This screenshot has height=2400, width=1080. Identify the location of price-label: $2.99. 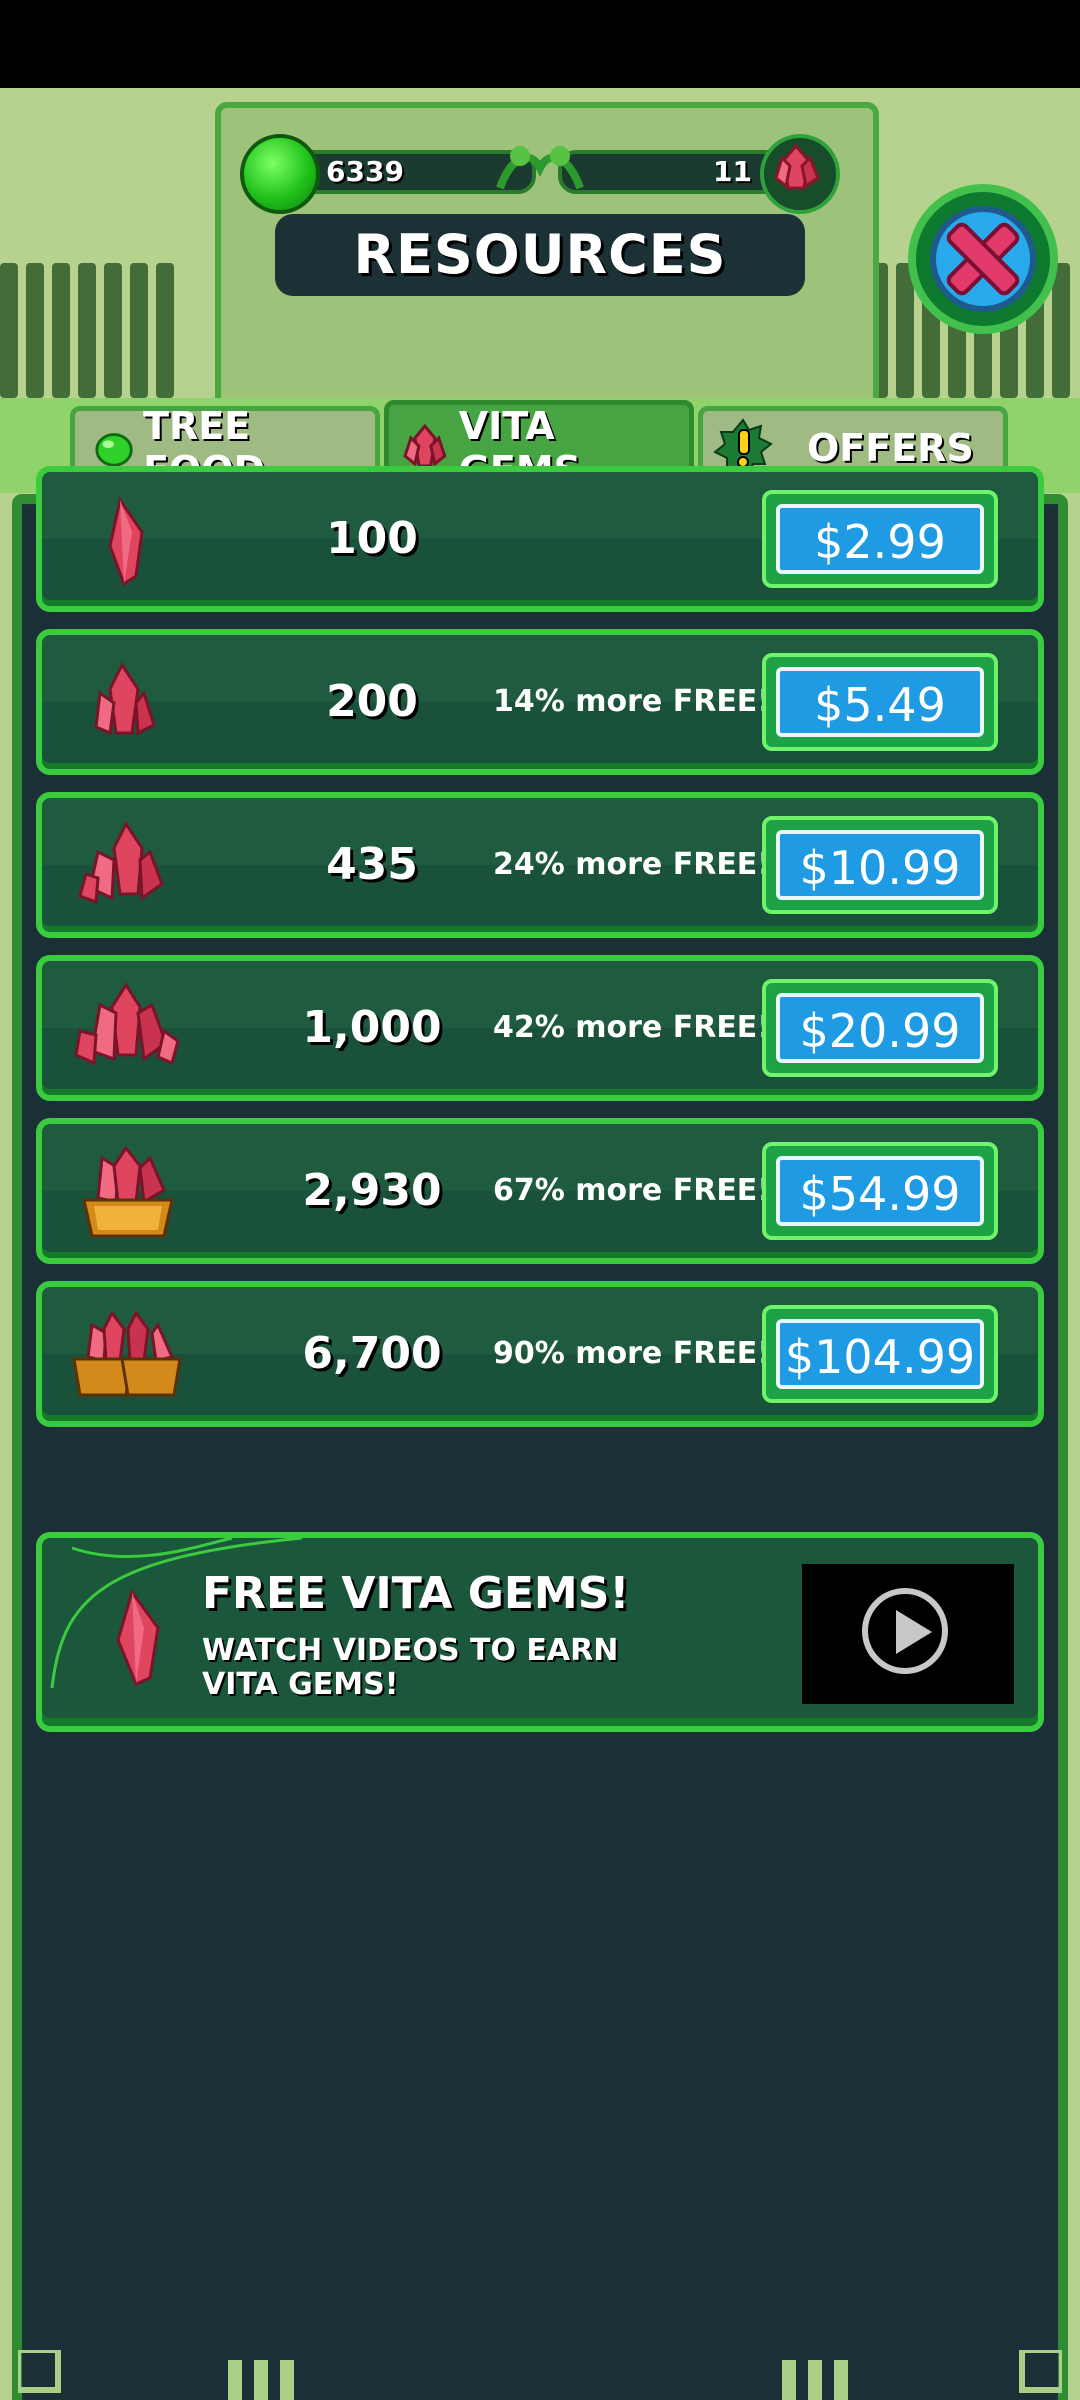
(880, 539).